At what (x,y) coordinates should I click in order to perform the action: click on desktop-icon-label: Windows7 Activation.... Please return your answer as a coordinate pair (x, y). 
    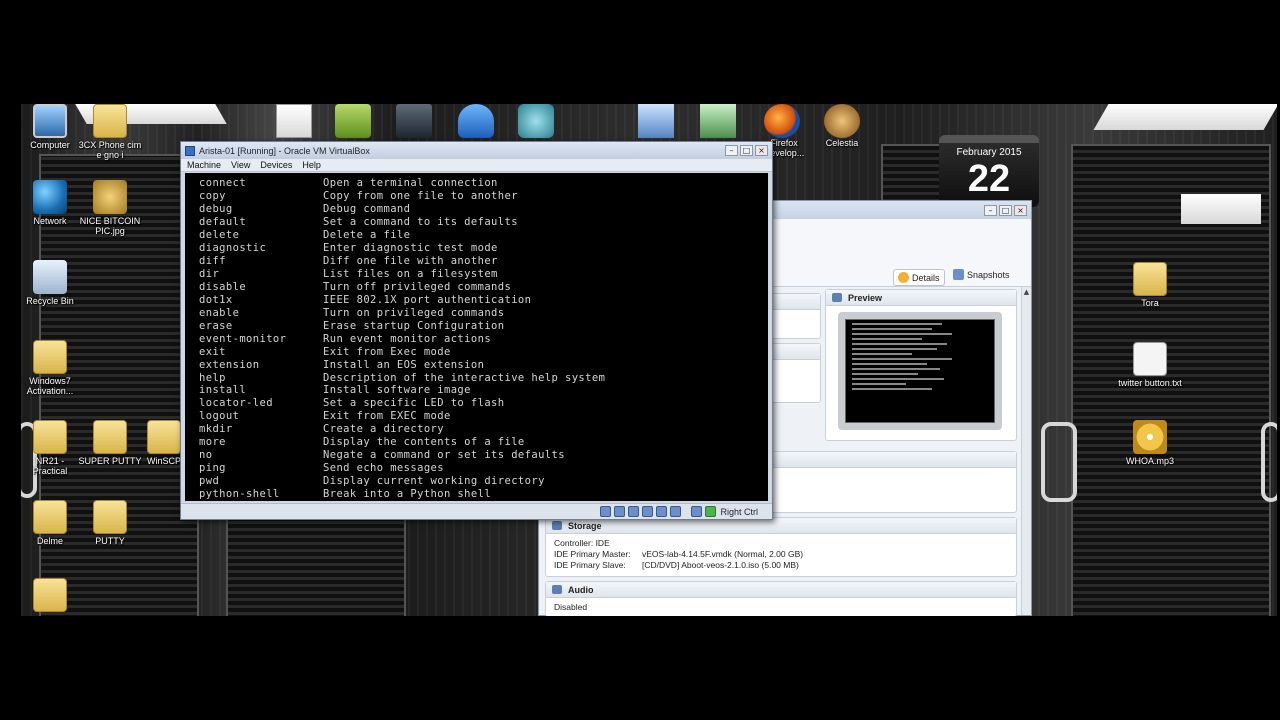
    Looking at the image, I should click on (50, 386).